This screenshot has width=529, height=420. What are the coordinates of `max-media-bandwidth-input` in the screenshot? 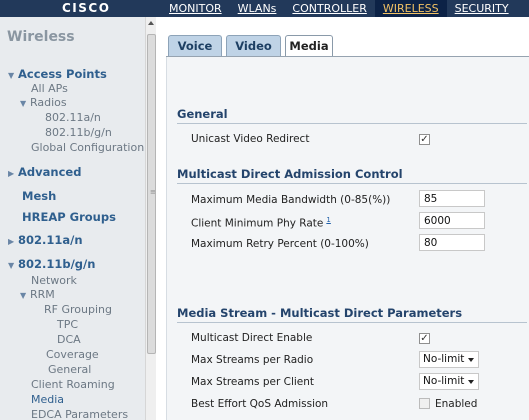 It's located at (452, 198).